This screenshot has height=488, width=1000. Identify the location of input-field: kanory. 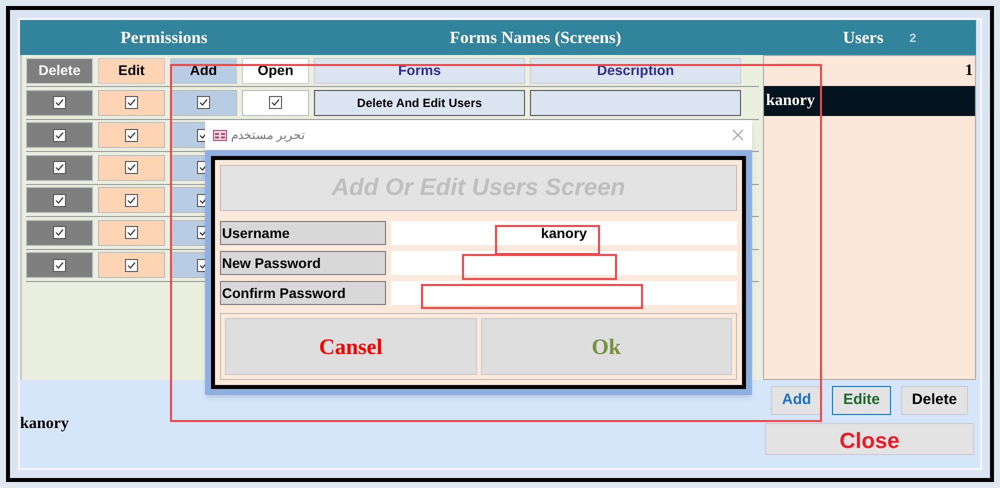
(564, 233).